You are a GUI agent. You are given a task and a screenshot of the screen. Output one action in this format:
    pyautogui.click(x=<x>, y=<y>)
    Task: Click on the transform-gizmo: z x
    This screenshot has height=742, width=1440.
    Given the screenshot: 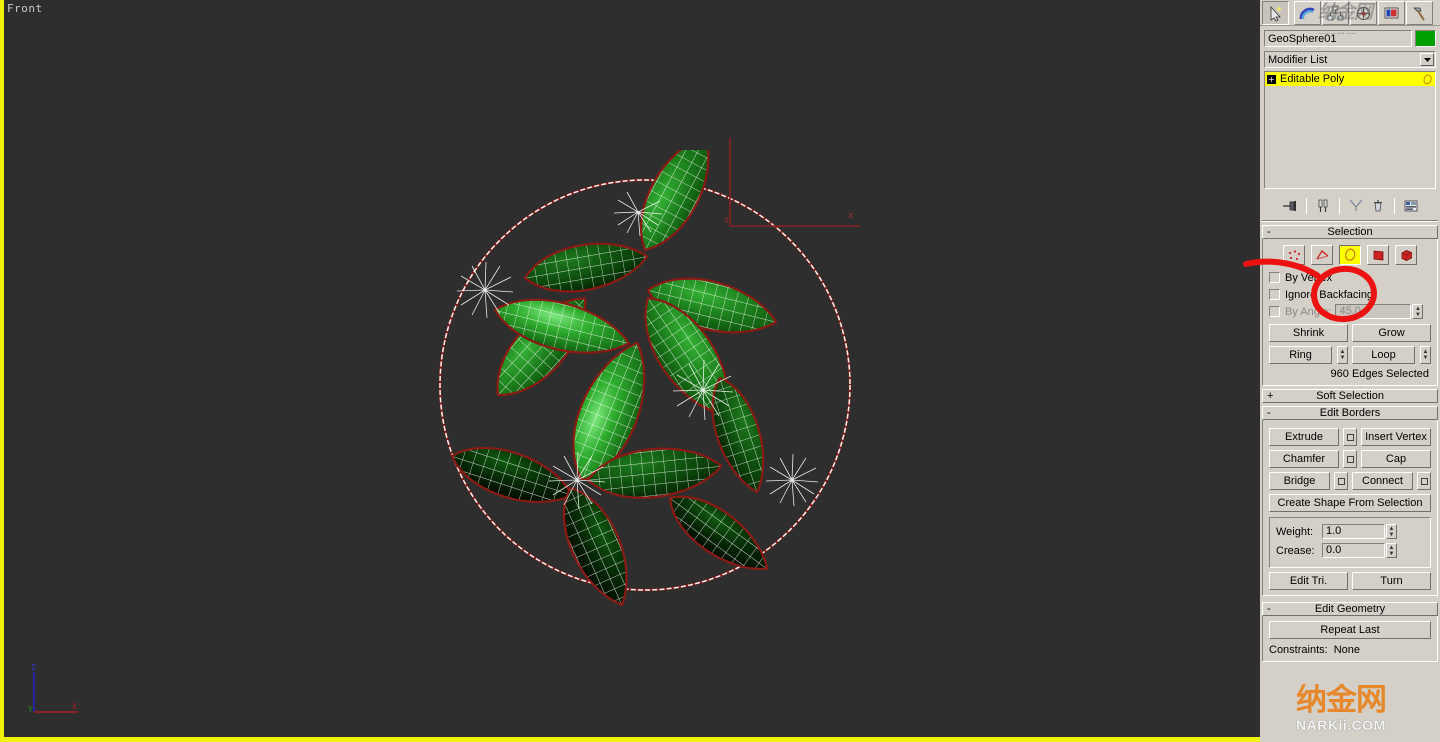 What is the action you would take?
    pyautogui.click(x=792, y=185)
    